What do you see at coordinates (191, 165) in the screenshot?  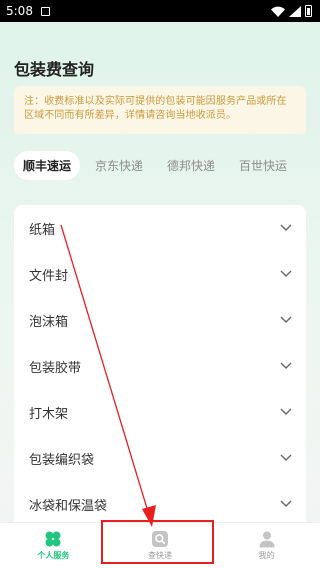 I see `tab-deppon-express: 德邦快递` at bounding box center [191, 165].